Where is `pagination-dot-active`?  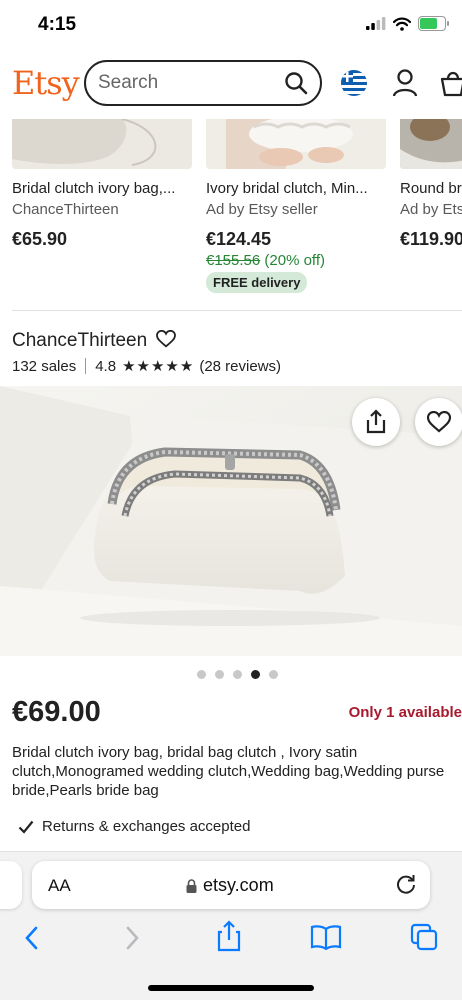
pagination-dot-active is located at coordinates (255, 674).